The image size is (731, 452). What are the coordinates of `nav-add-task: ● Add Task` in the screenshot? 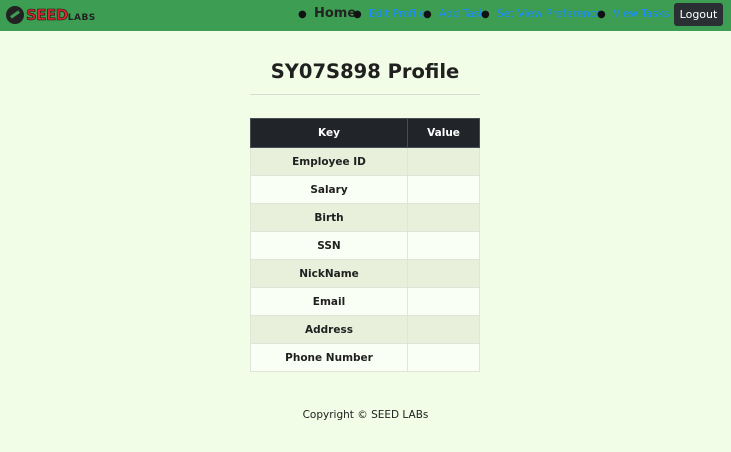 It's located at (454, 15).